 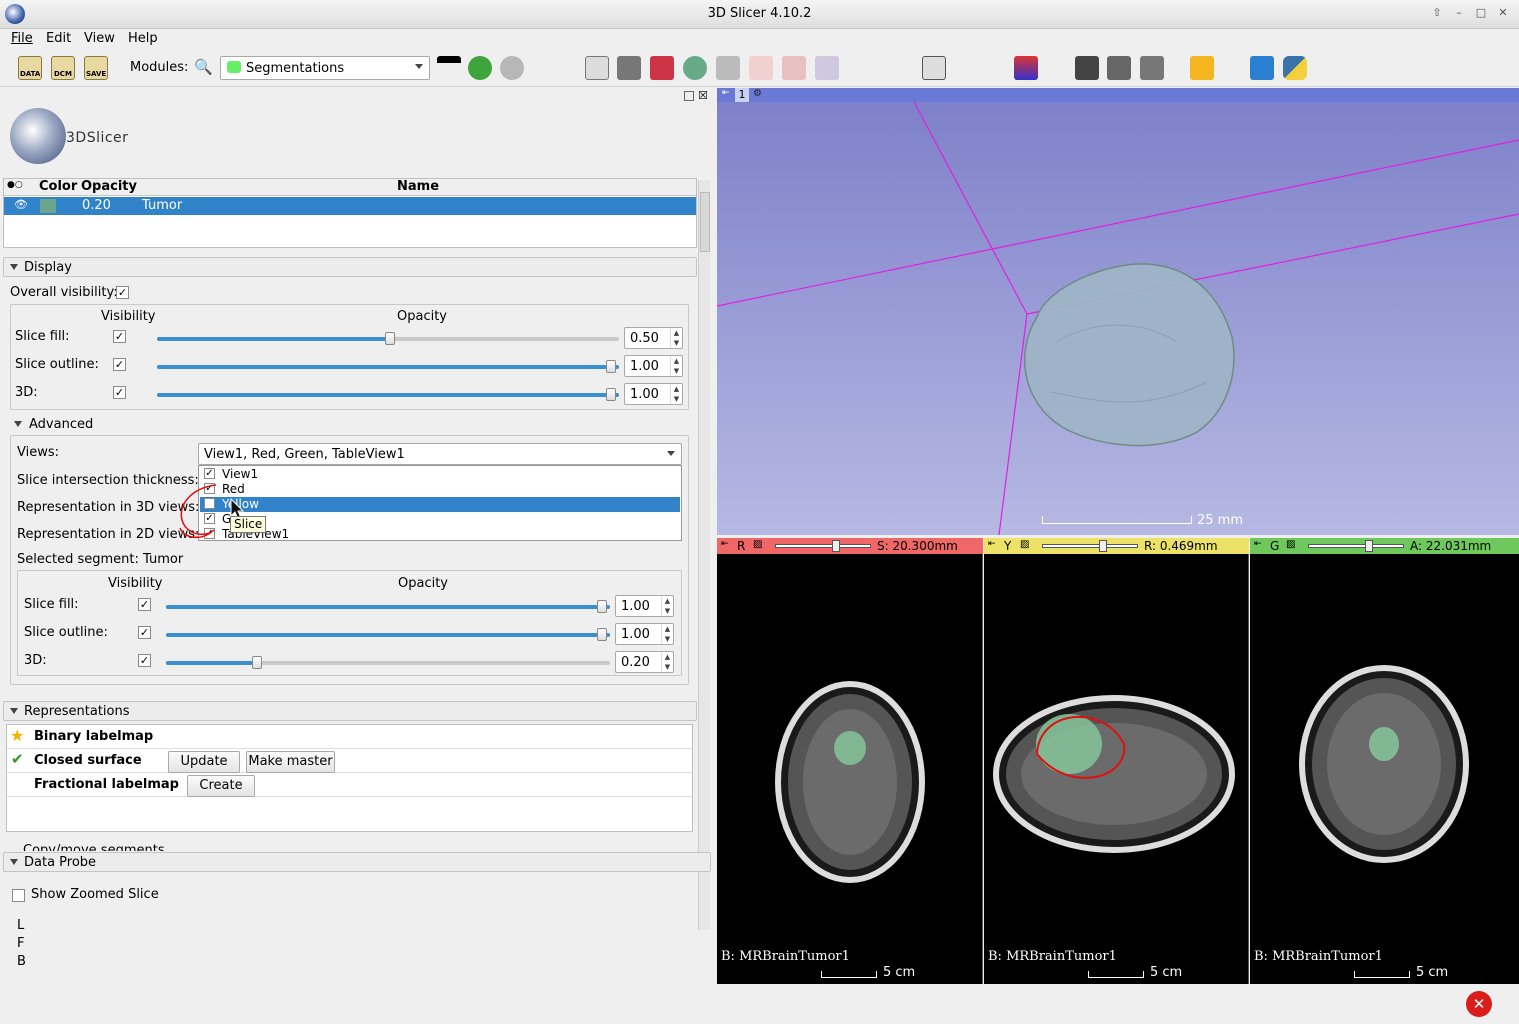 I want to click on minimize-icon: –, so click(x=1459, y=14).